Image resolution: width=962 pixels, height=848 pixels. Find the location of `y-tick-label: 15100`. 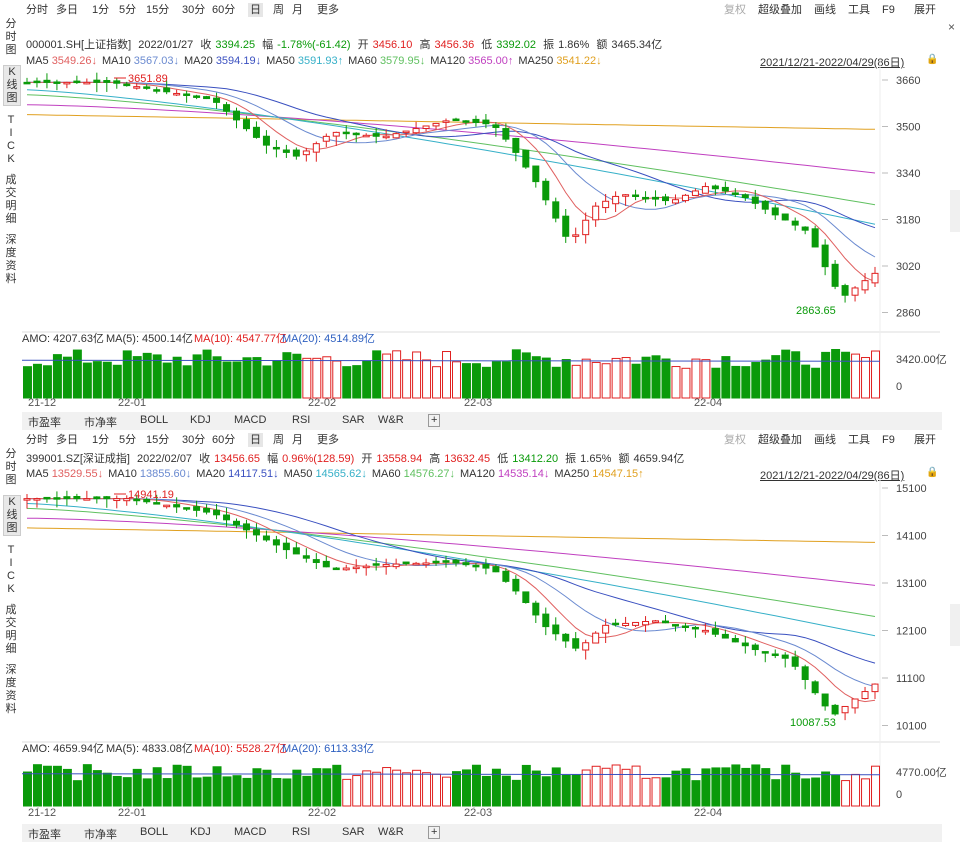

y-tick-label: 15100 is located at coordinates (911, 489).